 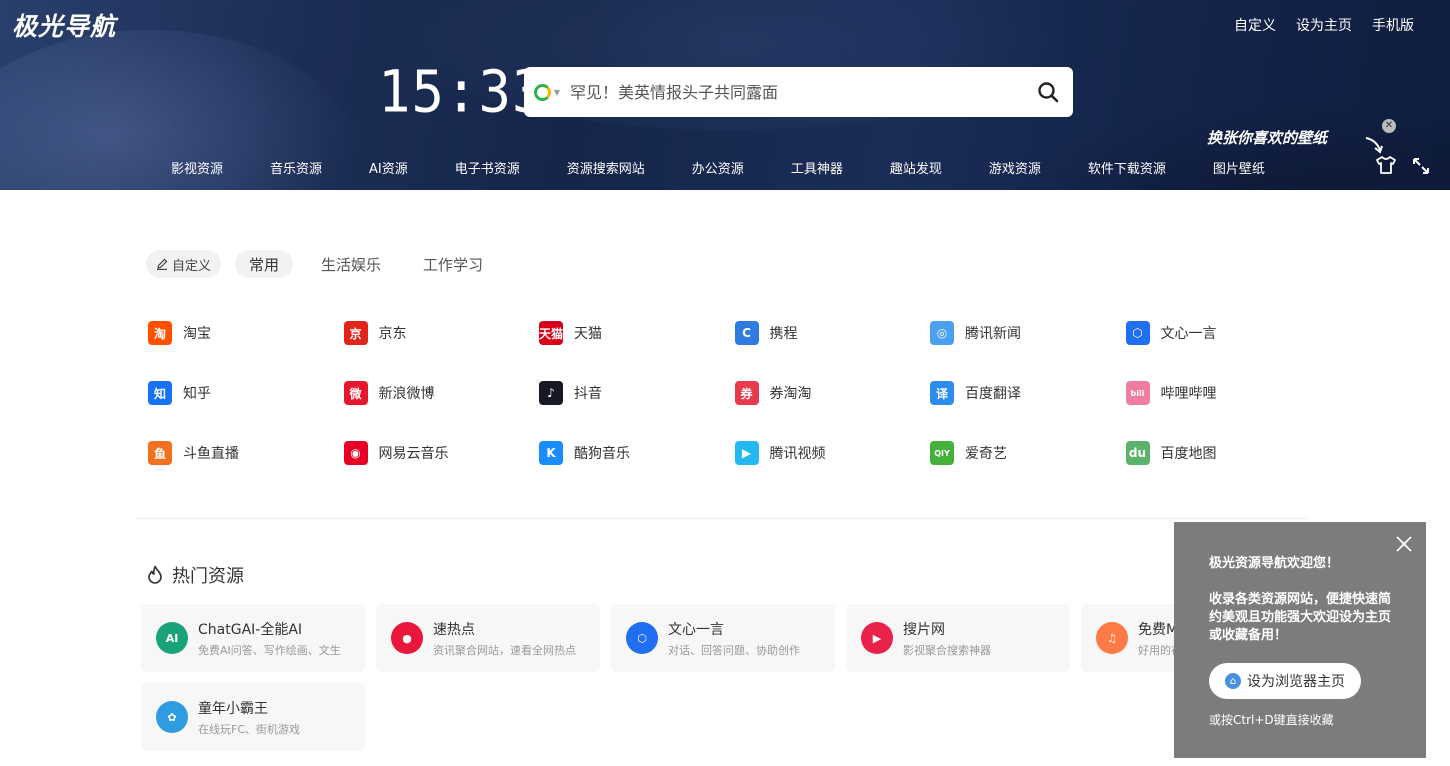 What do you see at coordinates (1386, 165) in the screenshot?
I see `shirt-icon` at bounding box center [1386, 165].